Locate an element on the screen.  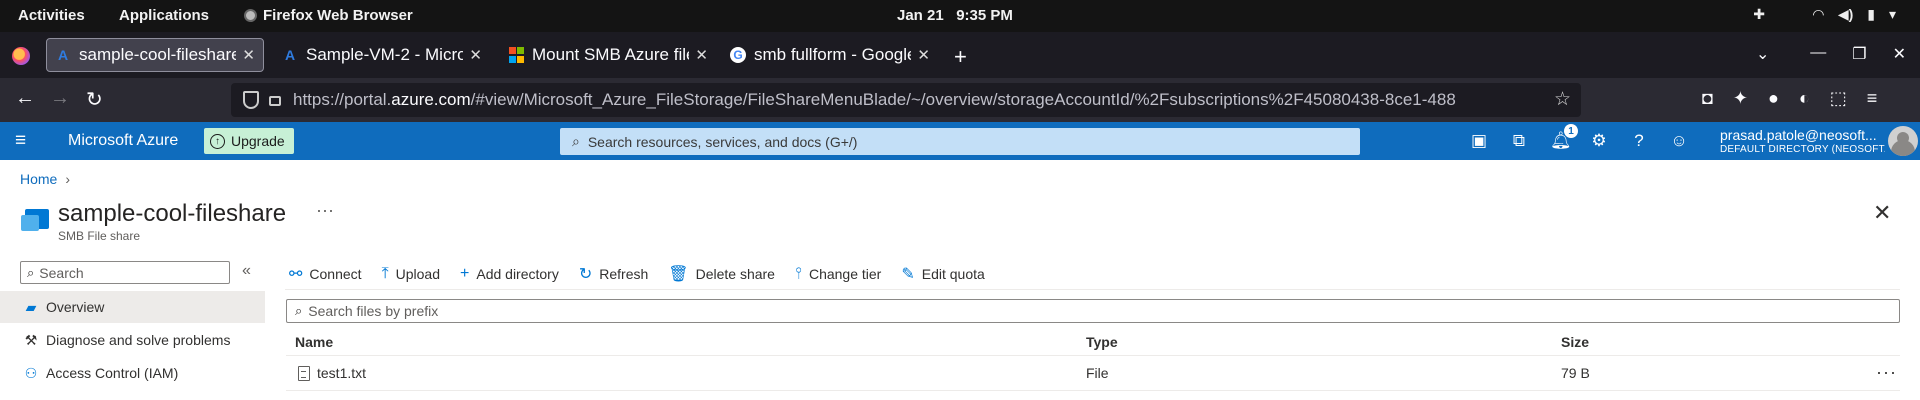
menu-search-box: ⌕ is located at coordinates (125, 272).